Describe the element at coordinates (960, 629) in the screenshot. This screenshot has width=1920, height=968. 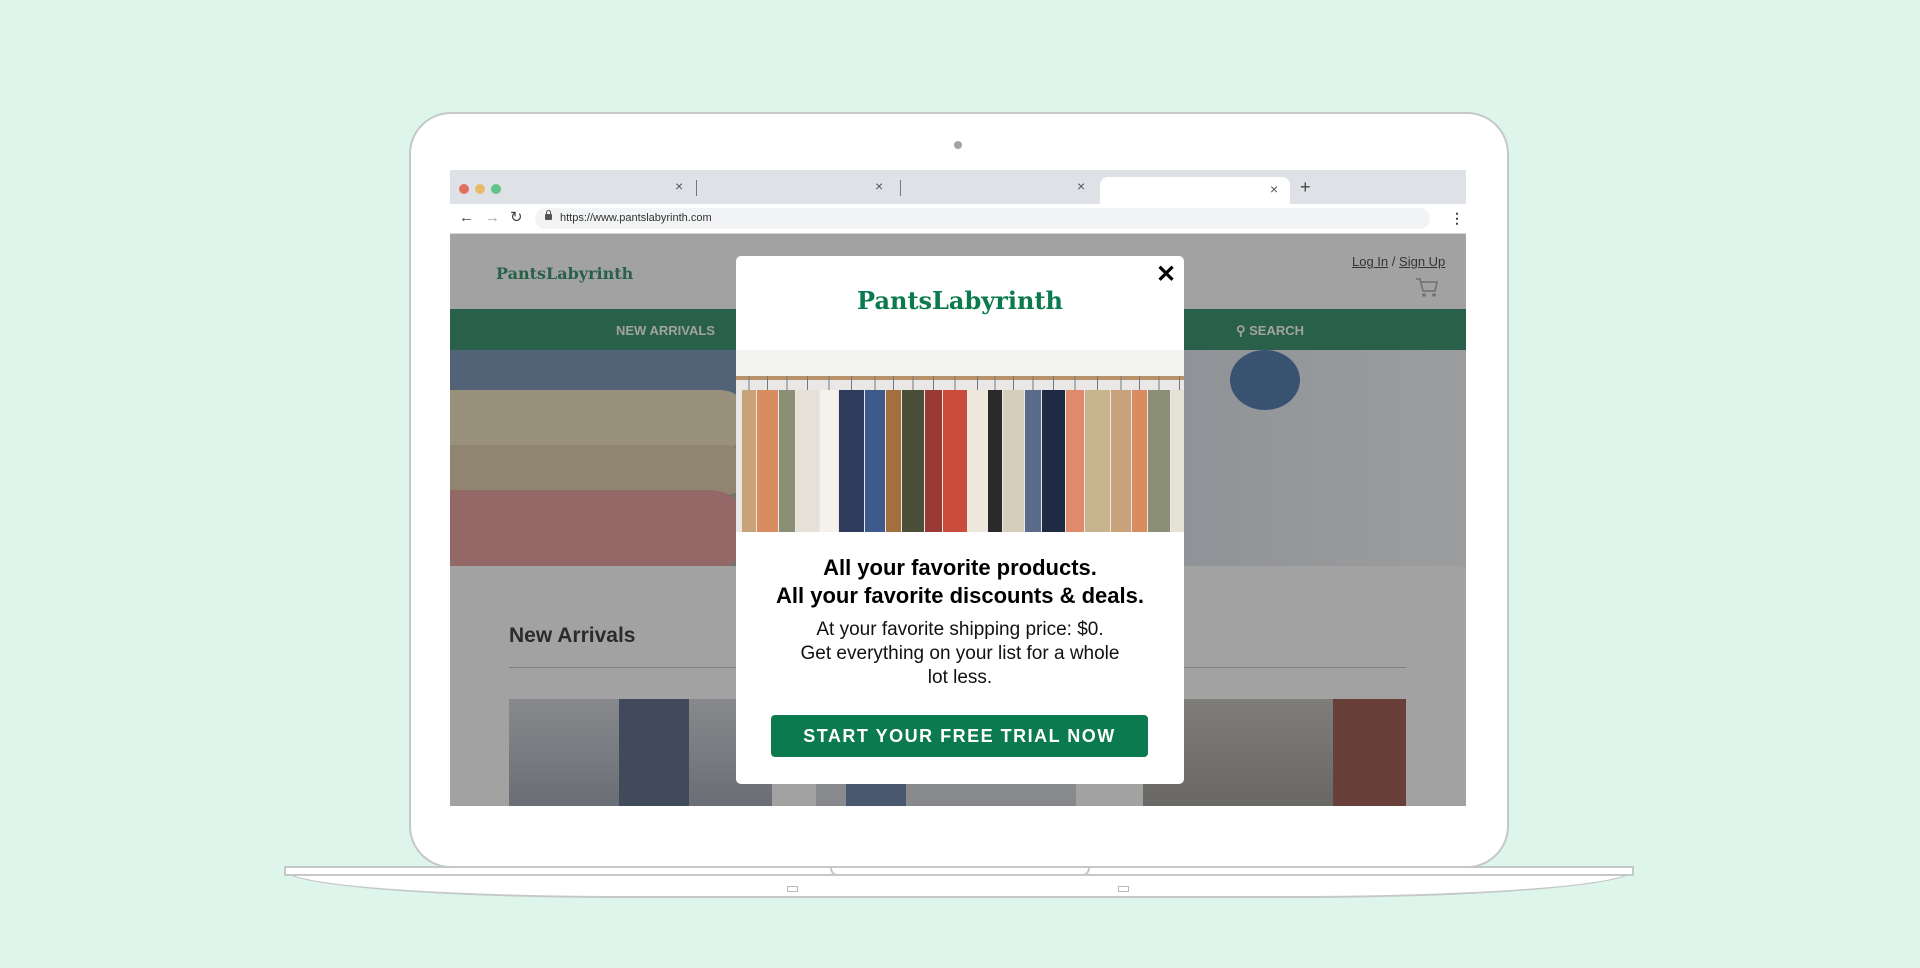
I see `body-line-1: At your favorite shipping price: $0.` at that location.